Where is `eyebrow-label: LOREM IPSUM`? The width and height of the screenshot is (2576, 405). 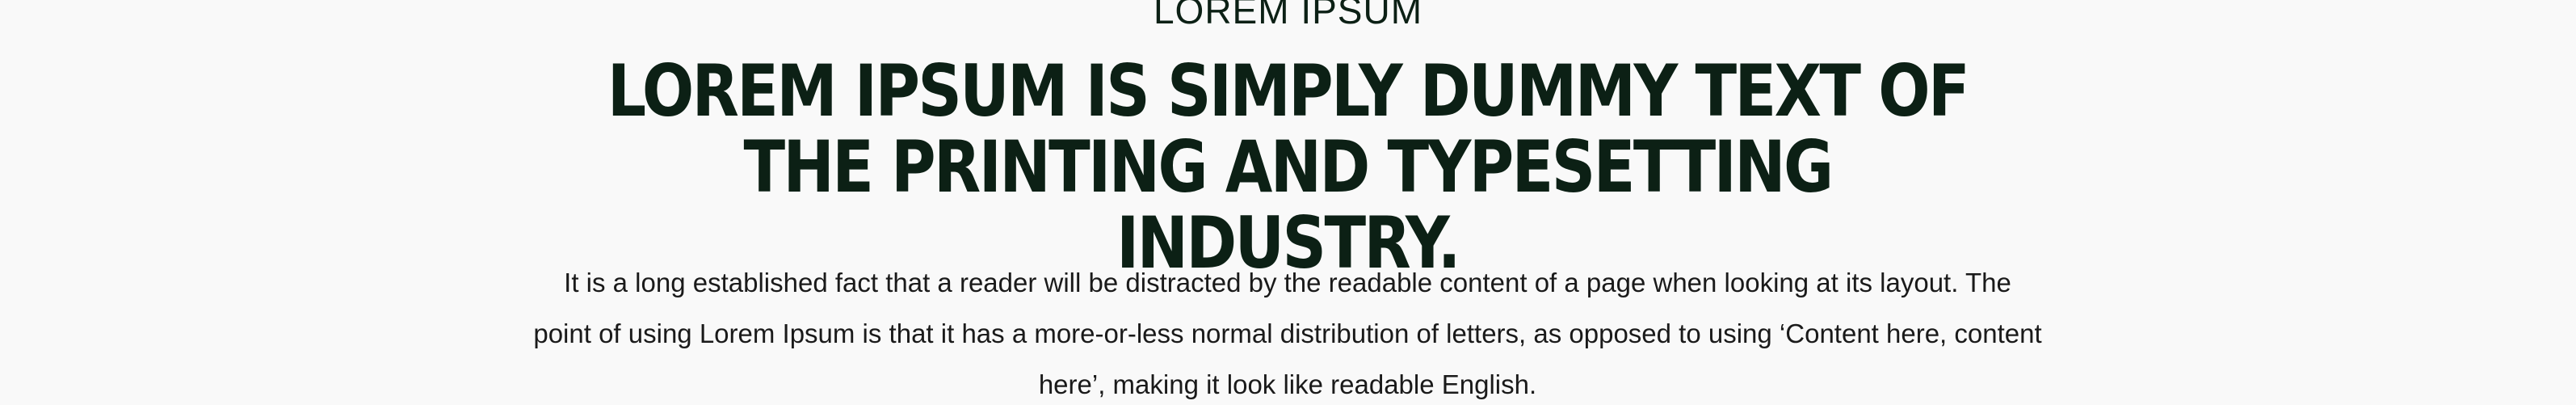 eyebrow-label: LOREM IPSUM is located at coordinates (1288, 16).